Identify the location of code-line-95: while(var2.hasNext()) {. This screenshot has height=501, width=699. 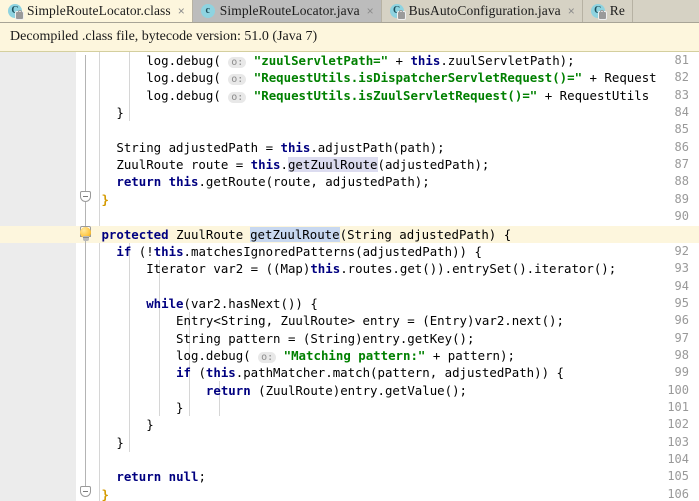
(206, 303).